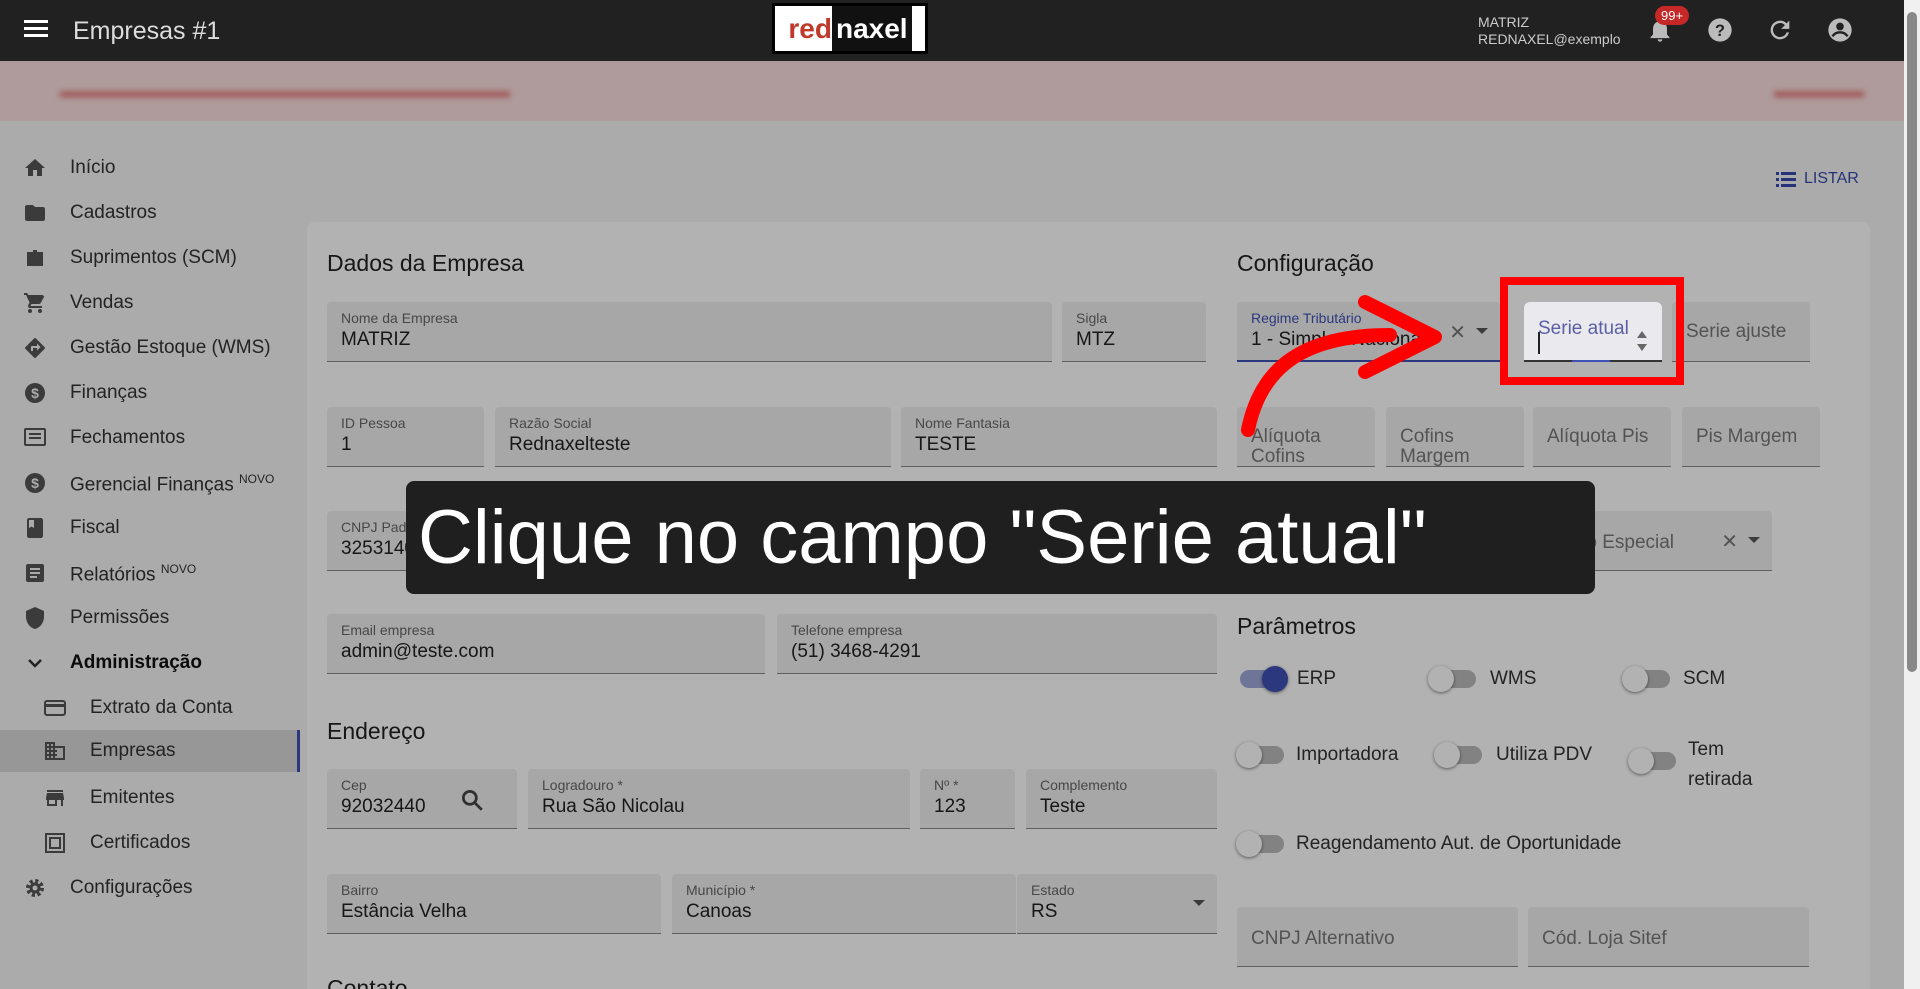  Describe the element at coordinates (36, 30) in the screenshot. I see `menu-icon` at that location.